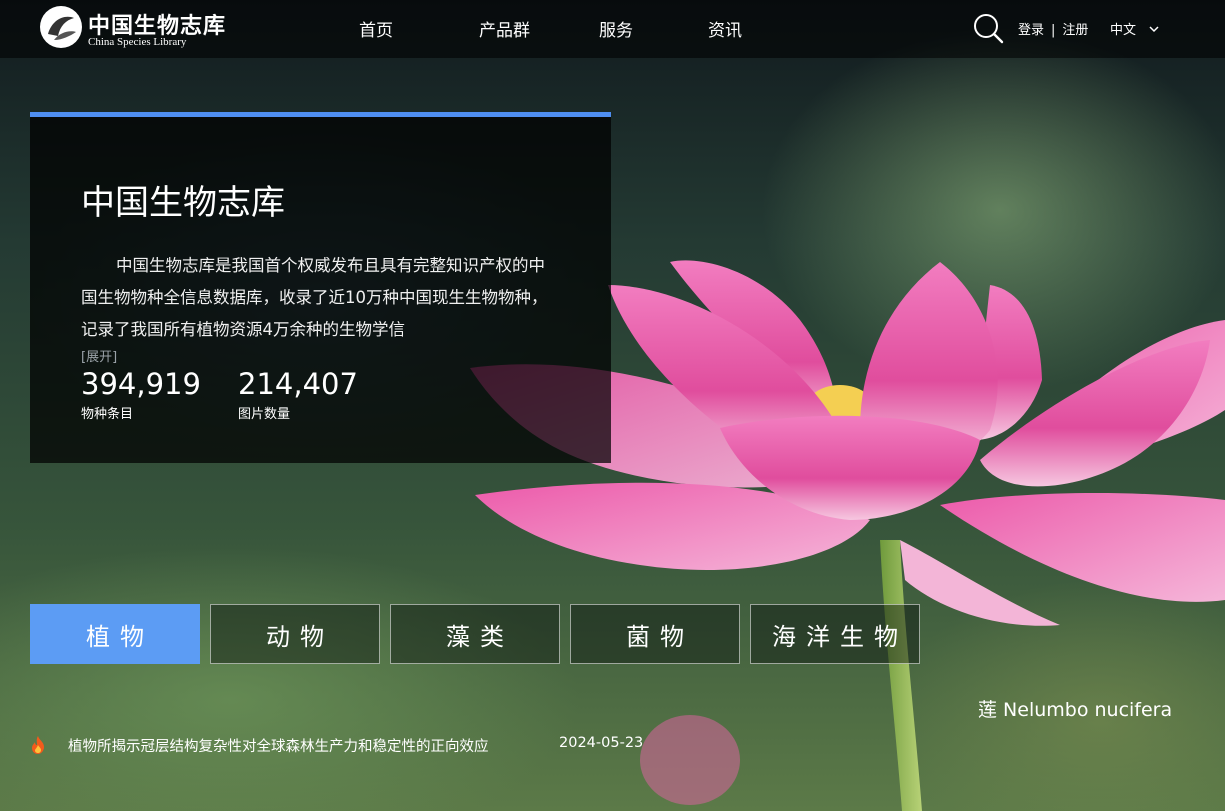 The height and width of the screenshot is (811, 1225). What do you see at coordinates (38, 745) in the screenshot?
I see `fire-icon` at bounding box center [38, 745].